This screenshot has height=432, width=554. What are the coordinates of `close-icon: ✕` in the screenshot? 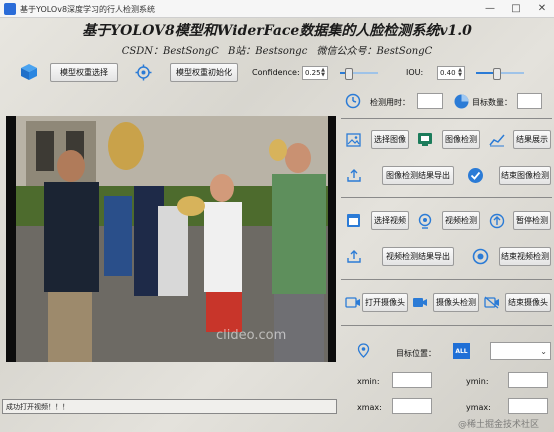 It's located at (542, 9).